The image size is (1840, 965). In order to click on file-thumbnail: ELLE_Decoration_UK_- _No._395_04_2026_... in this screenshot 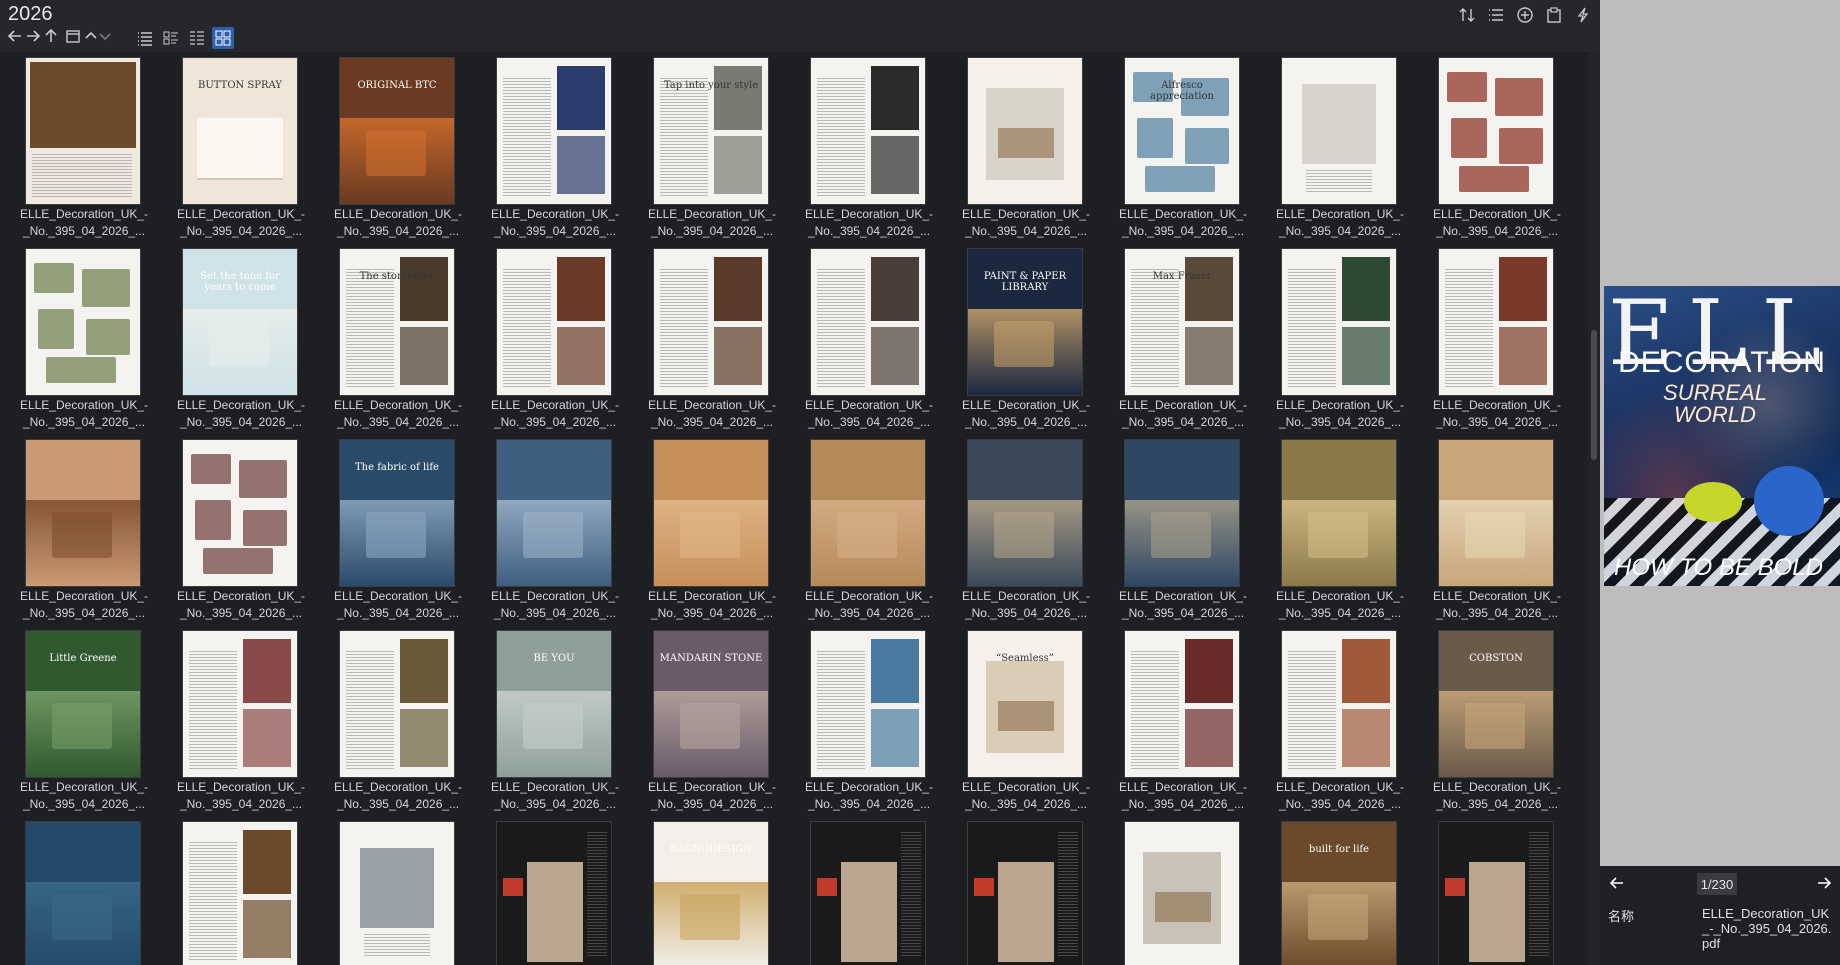, I will do `click(1497, 336)`.